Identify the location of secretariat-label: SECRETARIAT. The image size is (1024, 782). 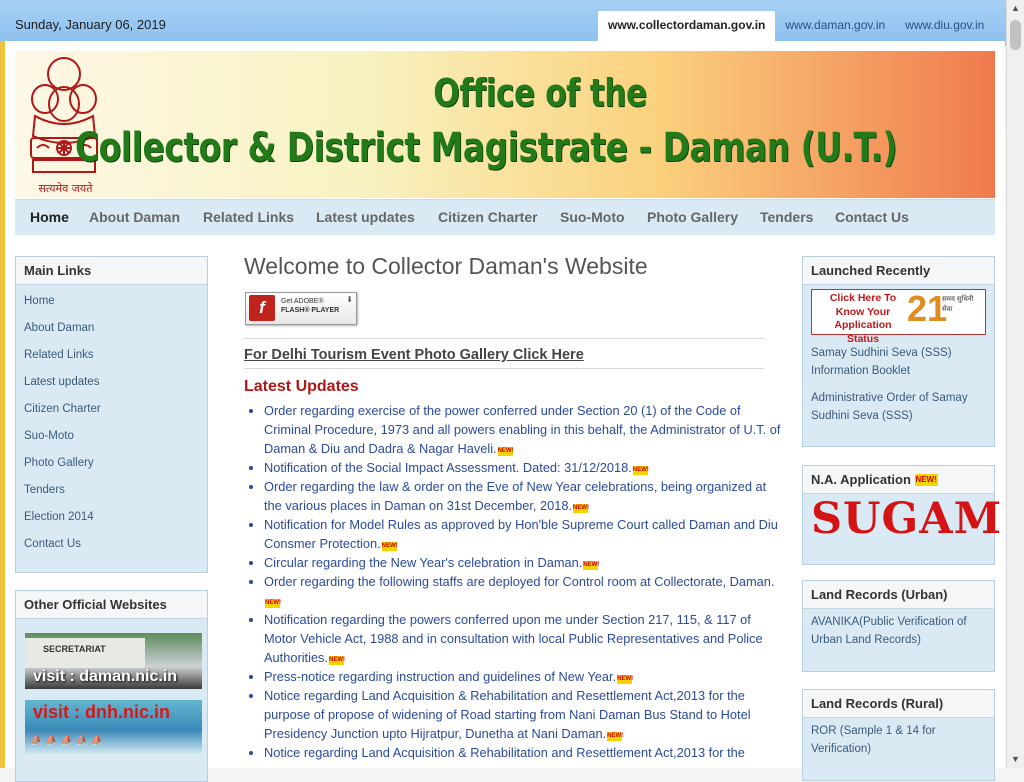
(74, 649).